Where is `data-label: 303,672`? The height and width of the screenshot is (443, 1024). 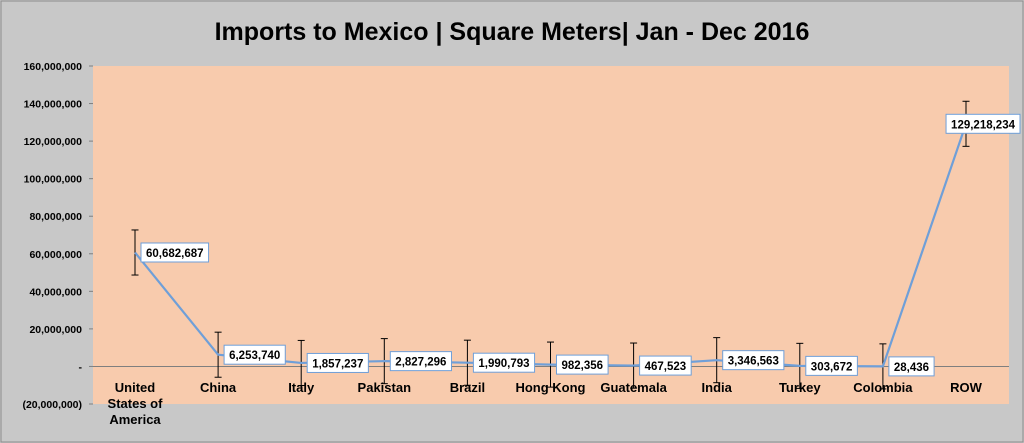
data-label: 303,672 is located at coordinates (831, 365).